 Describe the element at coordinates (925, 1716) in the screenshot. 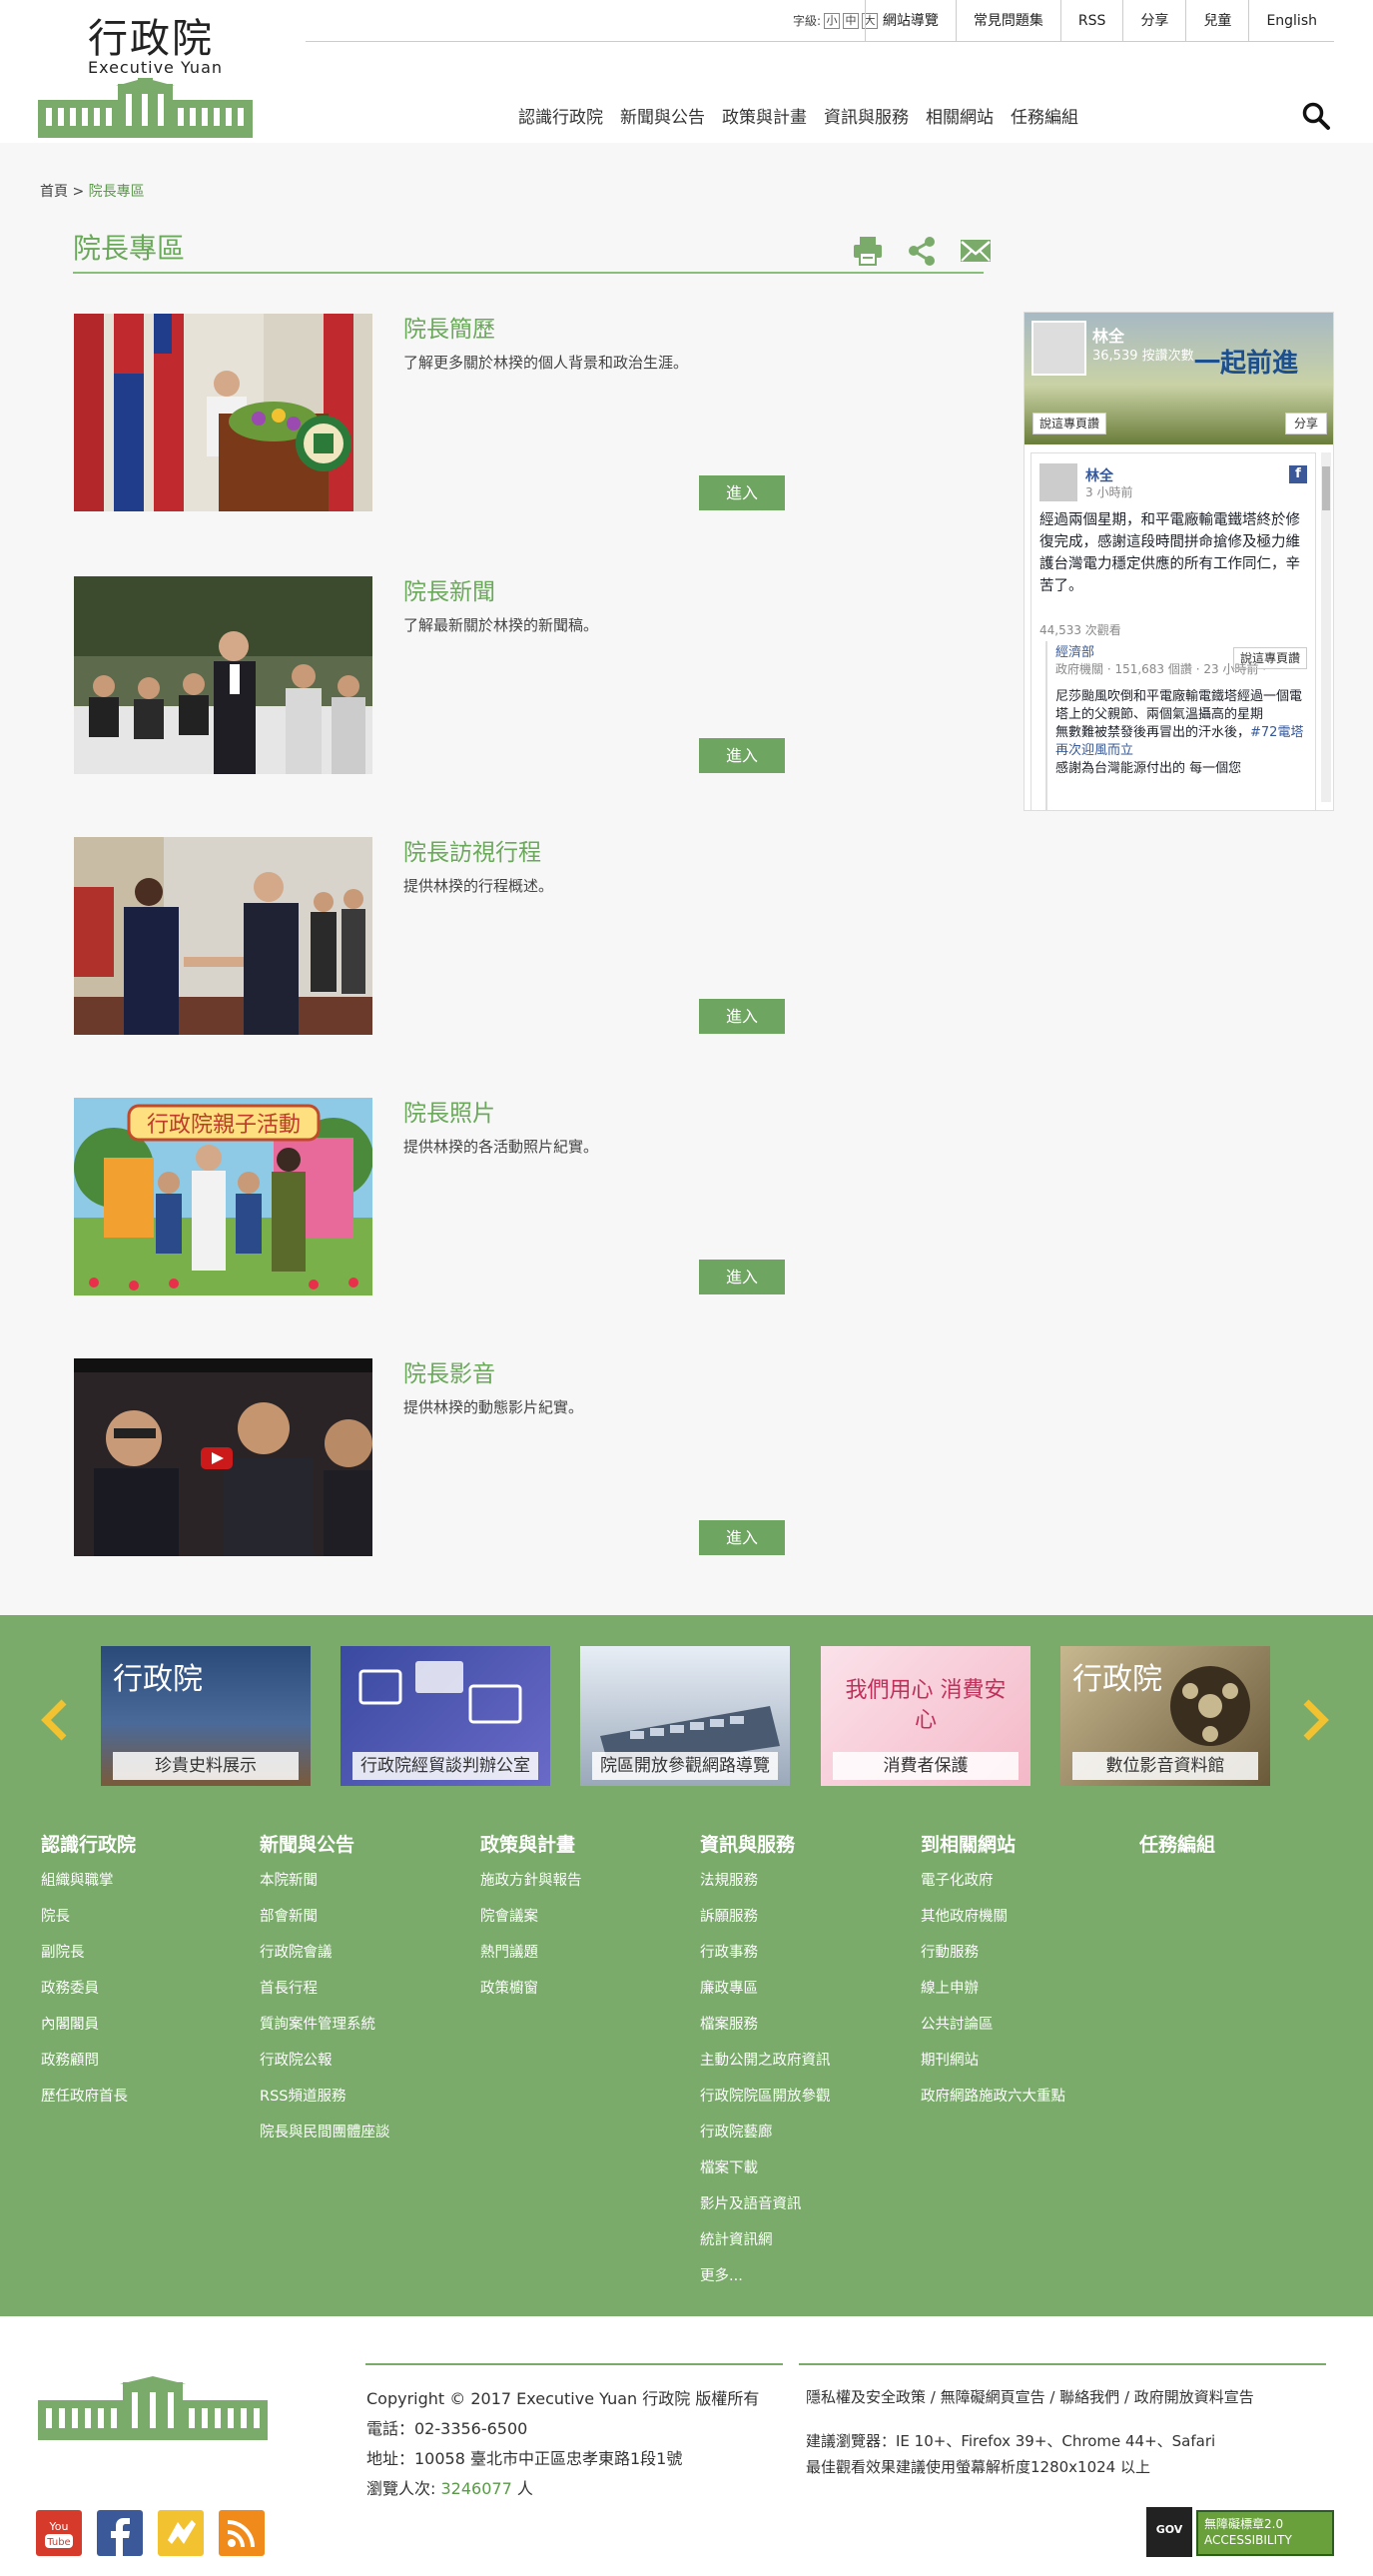

I see `banner-consumer-protection: 我們用心 消費安心 消費者保護` at that location.